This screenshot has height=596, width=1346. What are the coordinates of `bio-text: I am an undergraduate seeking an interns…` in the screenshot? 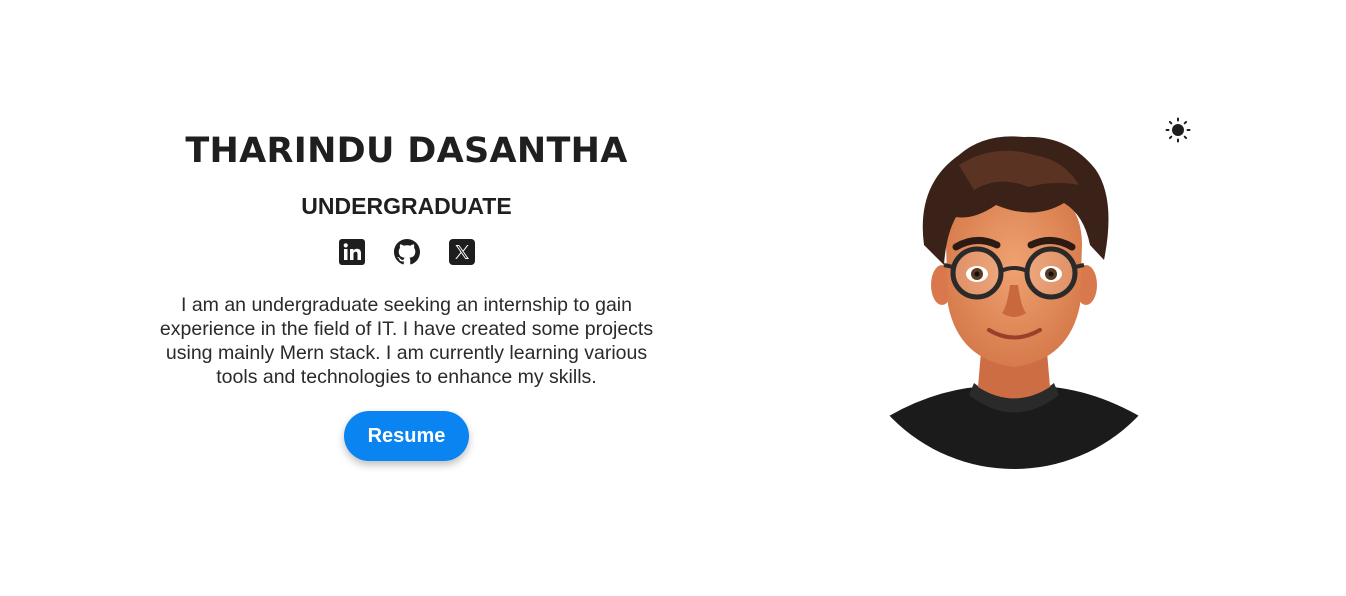 It's located at (406, 341).